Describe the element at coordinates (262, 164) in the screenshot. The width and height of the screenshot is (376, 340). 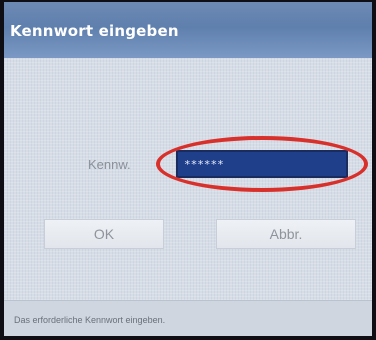
I see `password-input` at that location.